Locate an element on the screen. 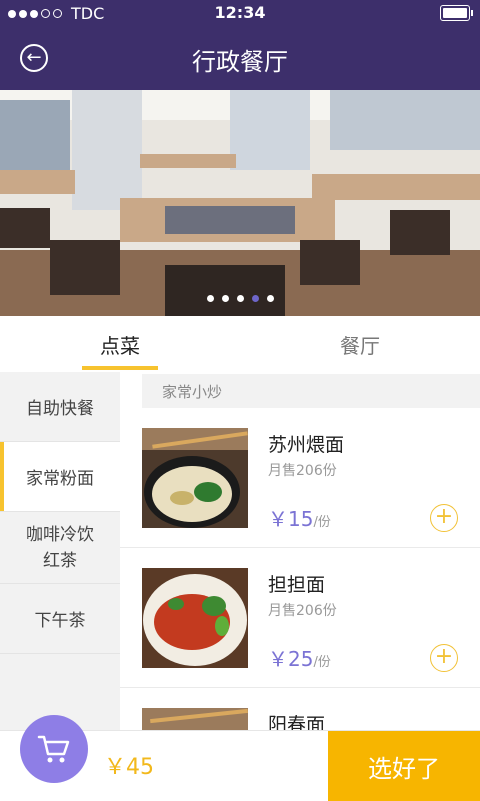 The image size is (480, 801). sidebar-item-afternoon-tea: 下午茶 is located at coordinates (60, 619).